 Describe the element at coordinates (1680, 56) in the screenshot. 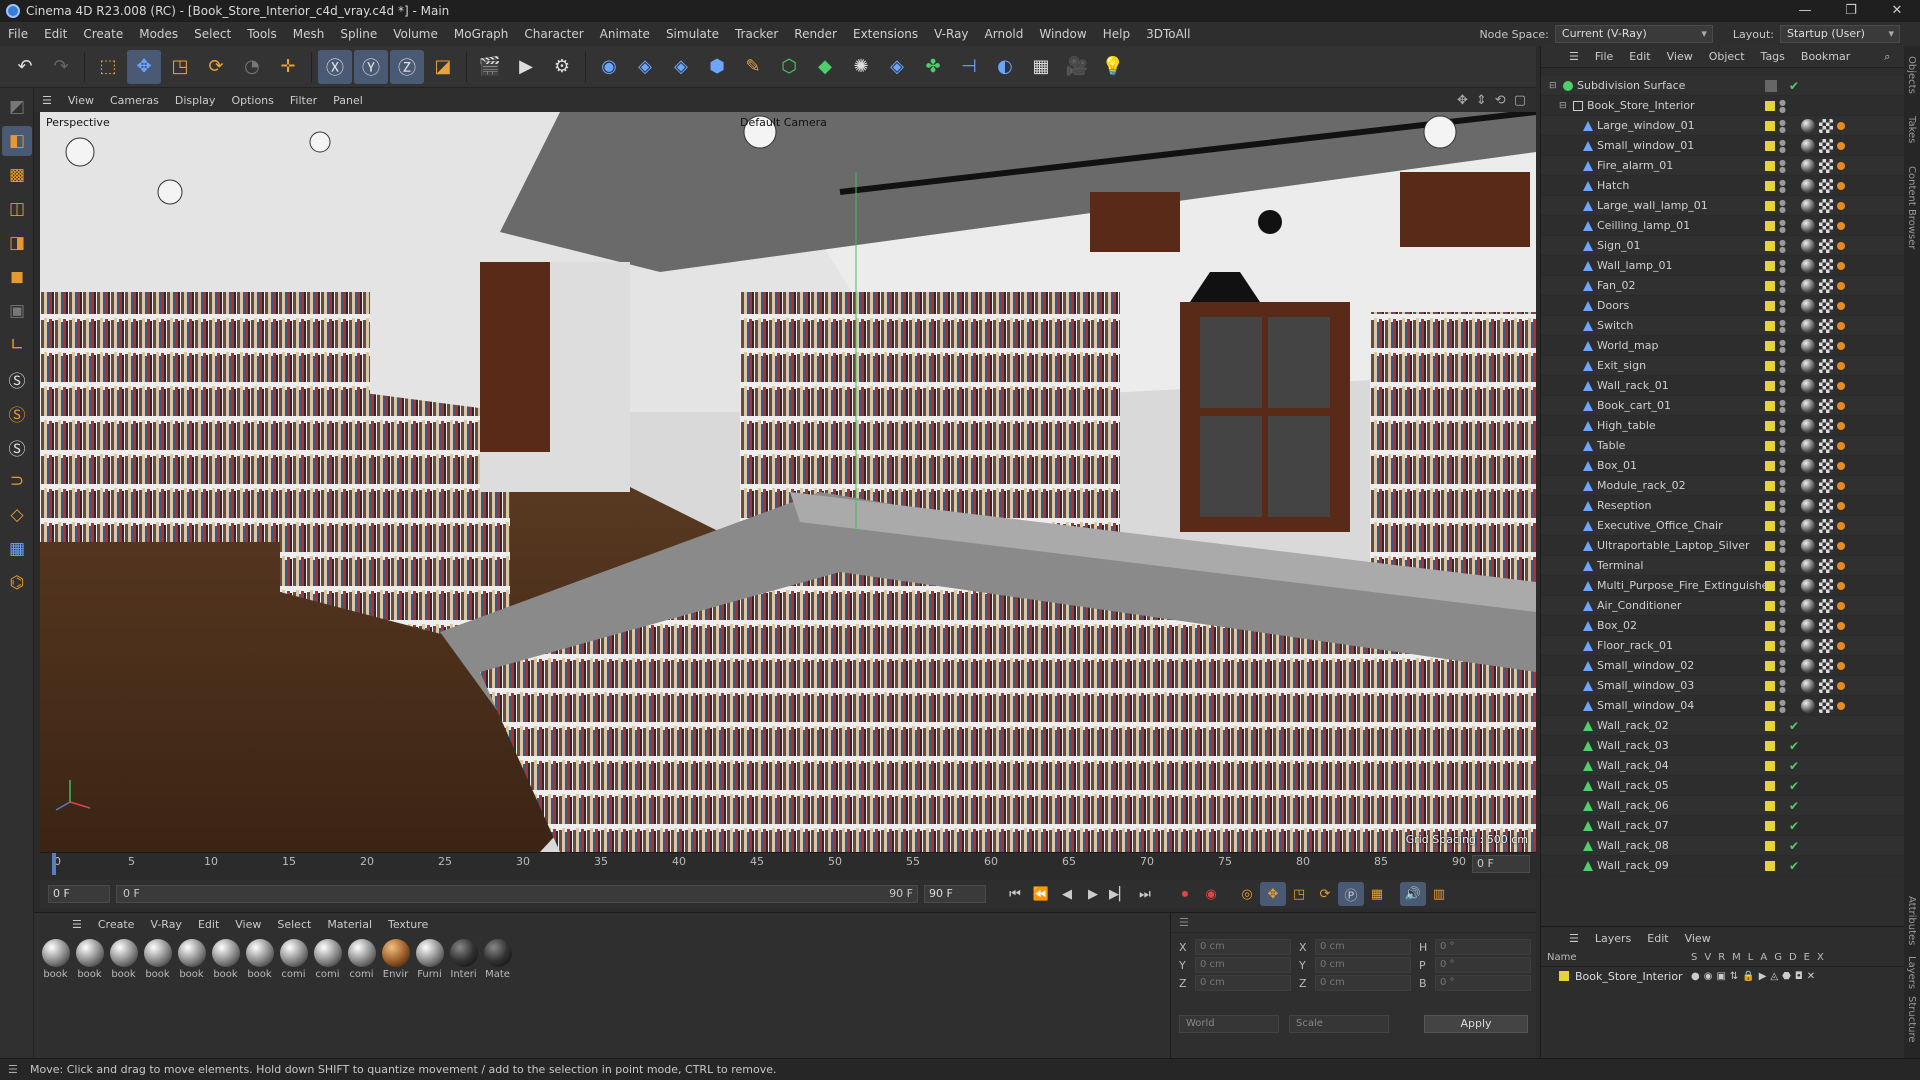

I see `obj-menu-view: View` at that location.